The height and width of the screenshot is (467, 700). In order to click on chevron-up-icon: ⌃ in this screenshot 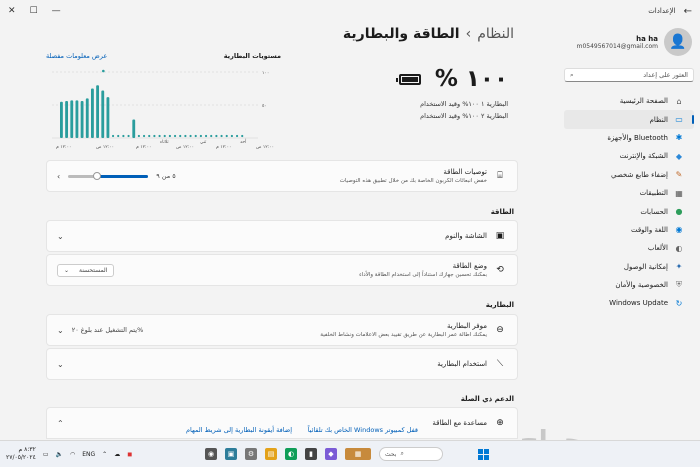, I will do `click(104, 454)`.